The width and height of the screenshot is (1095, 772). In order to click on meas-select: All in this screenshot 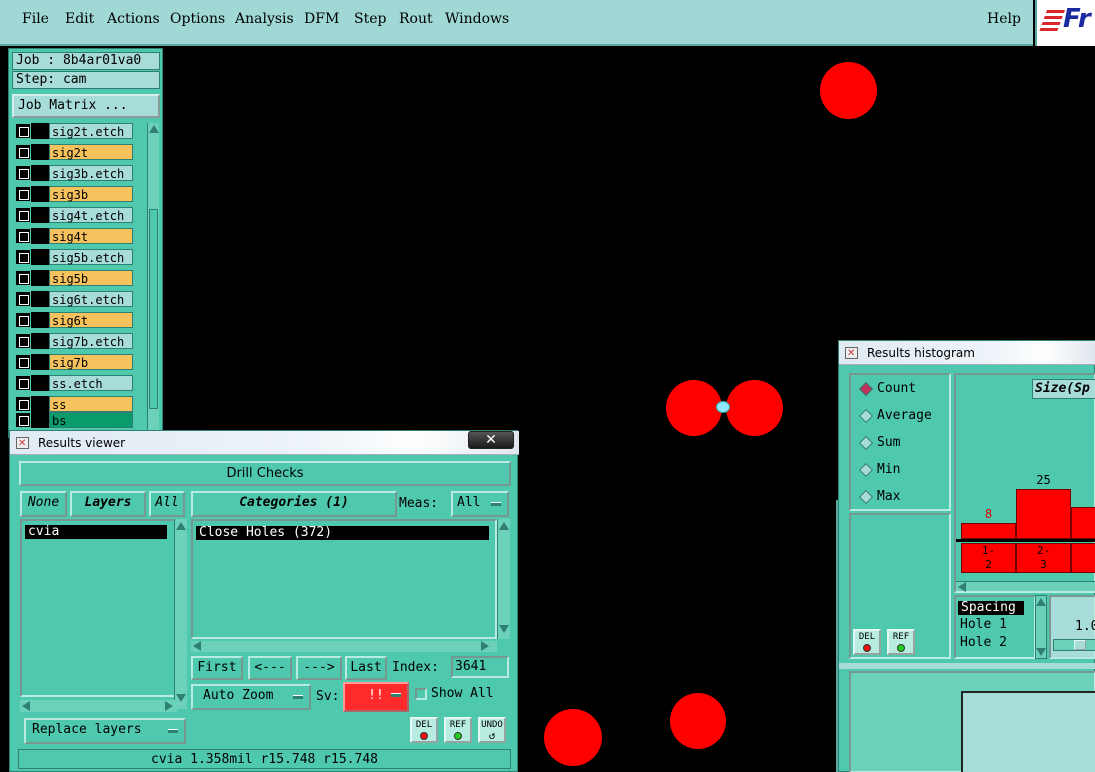, I will do `click(480, 504)`.